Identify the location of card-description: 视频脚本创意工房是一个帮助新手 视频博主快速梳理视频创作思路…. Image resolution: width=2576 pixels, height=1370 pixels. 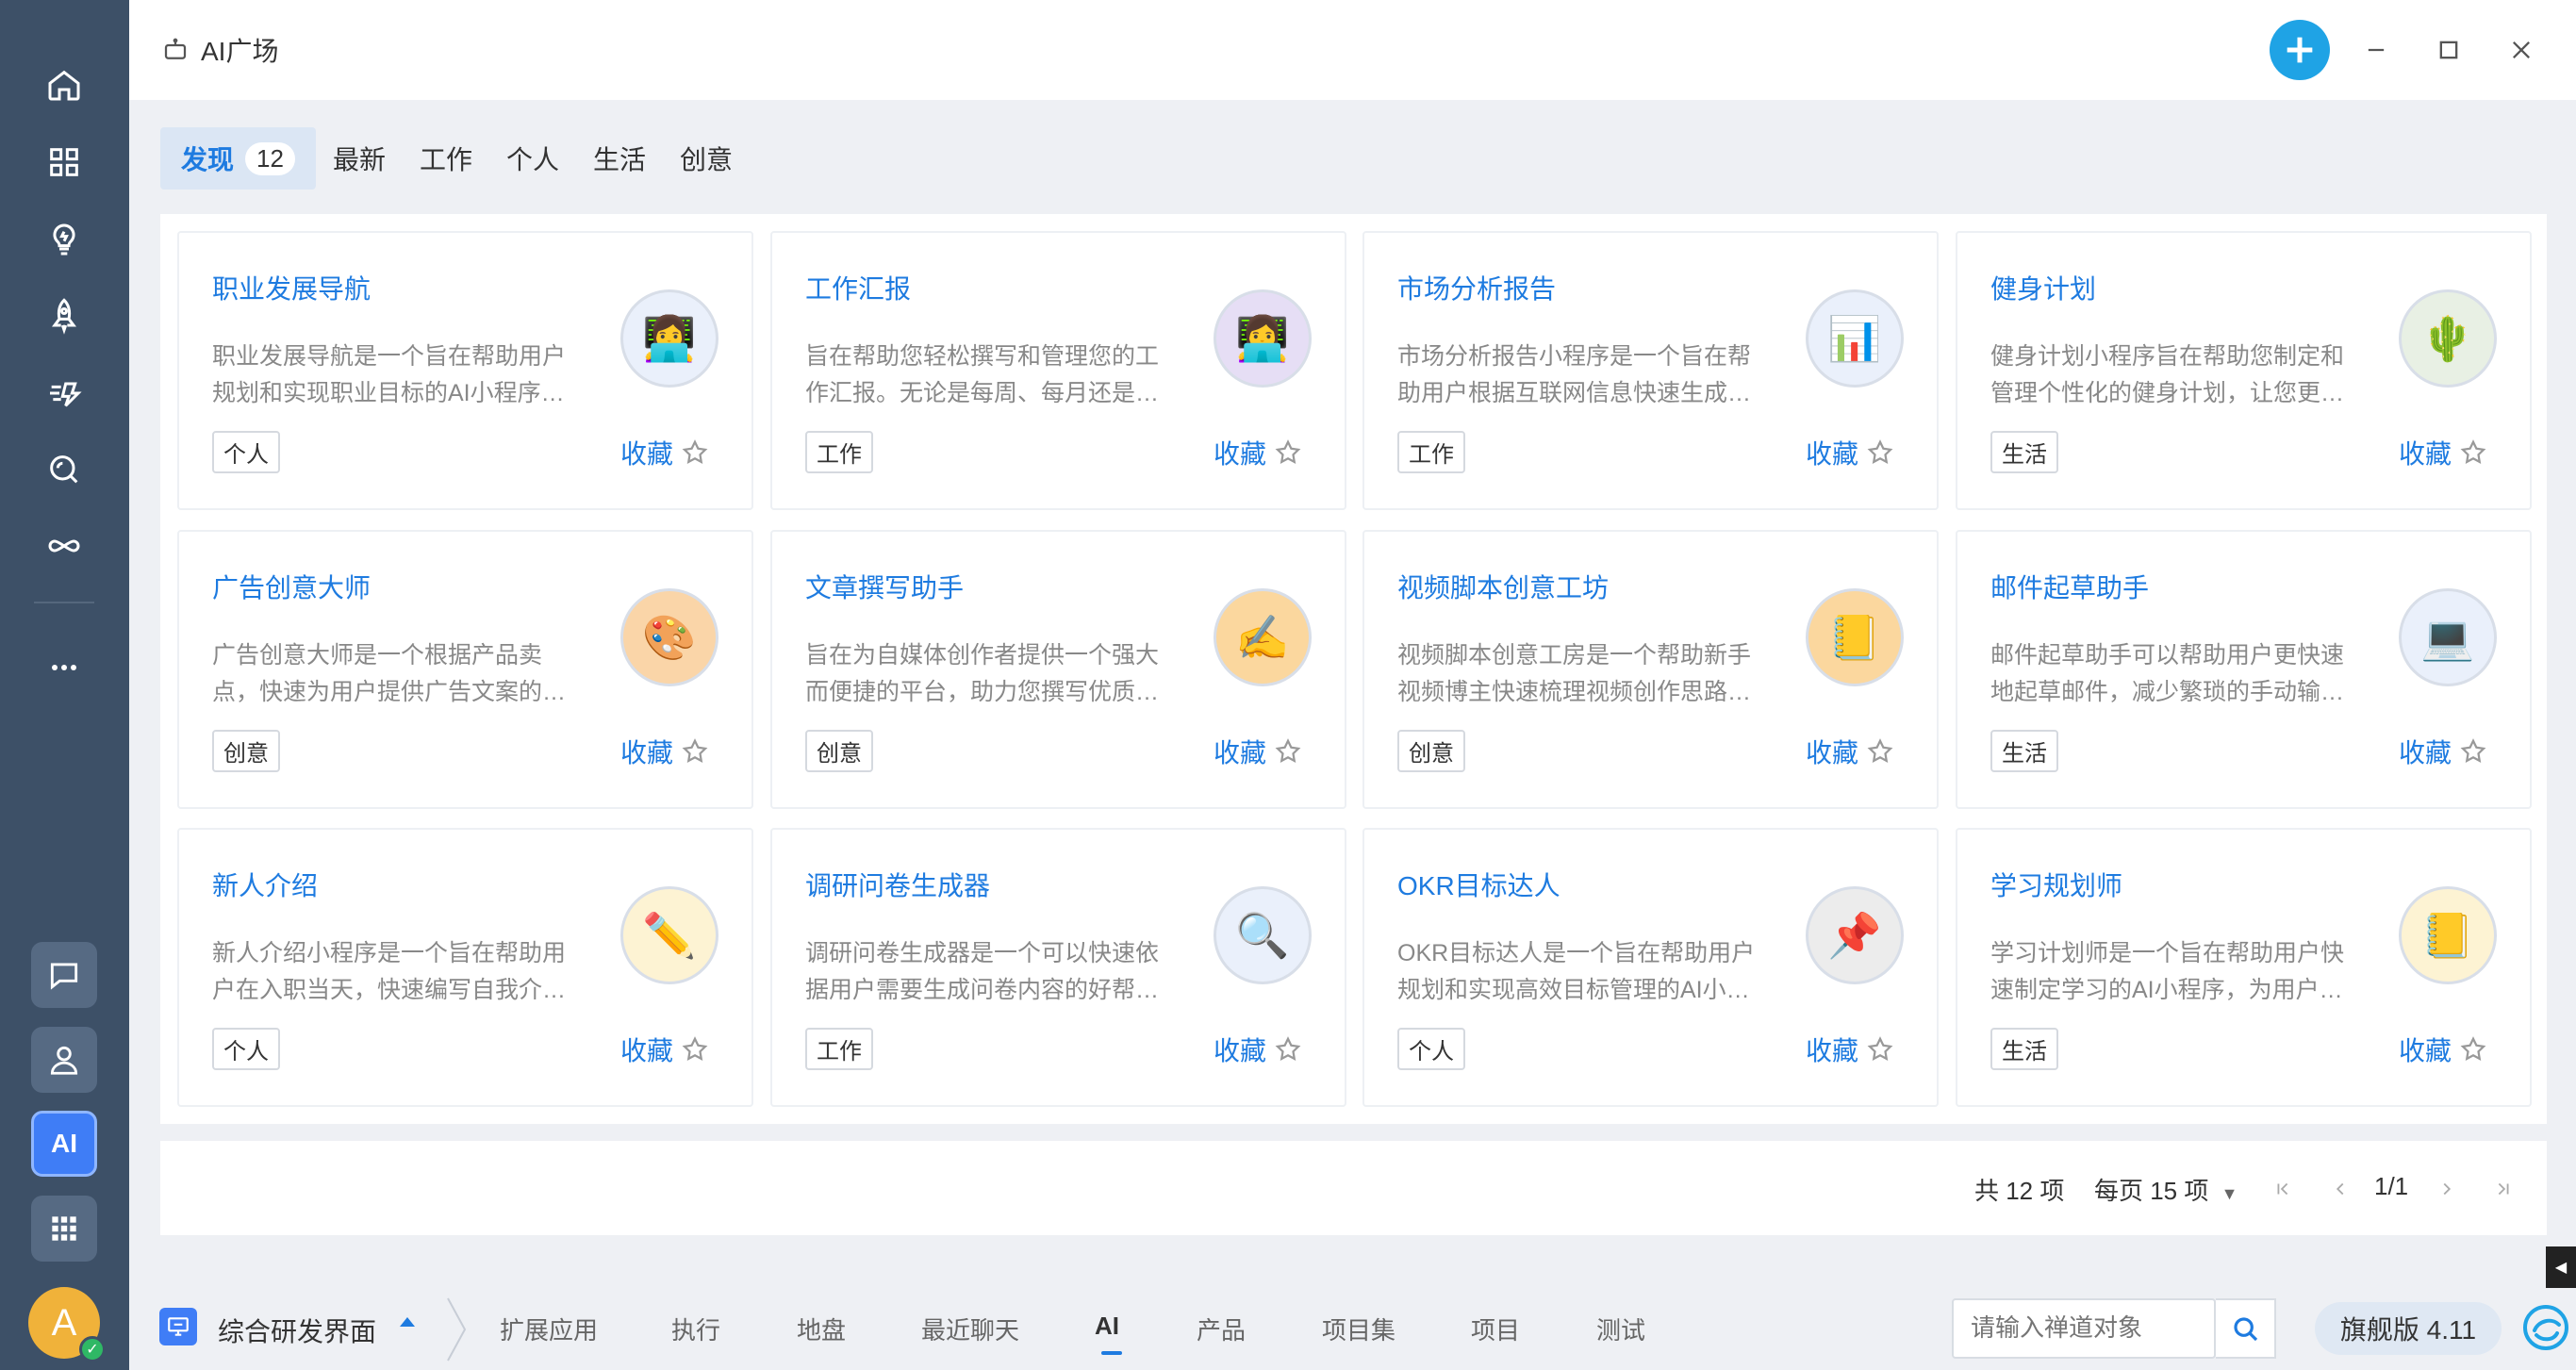
(1586, 674).